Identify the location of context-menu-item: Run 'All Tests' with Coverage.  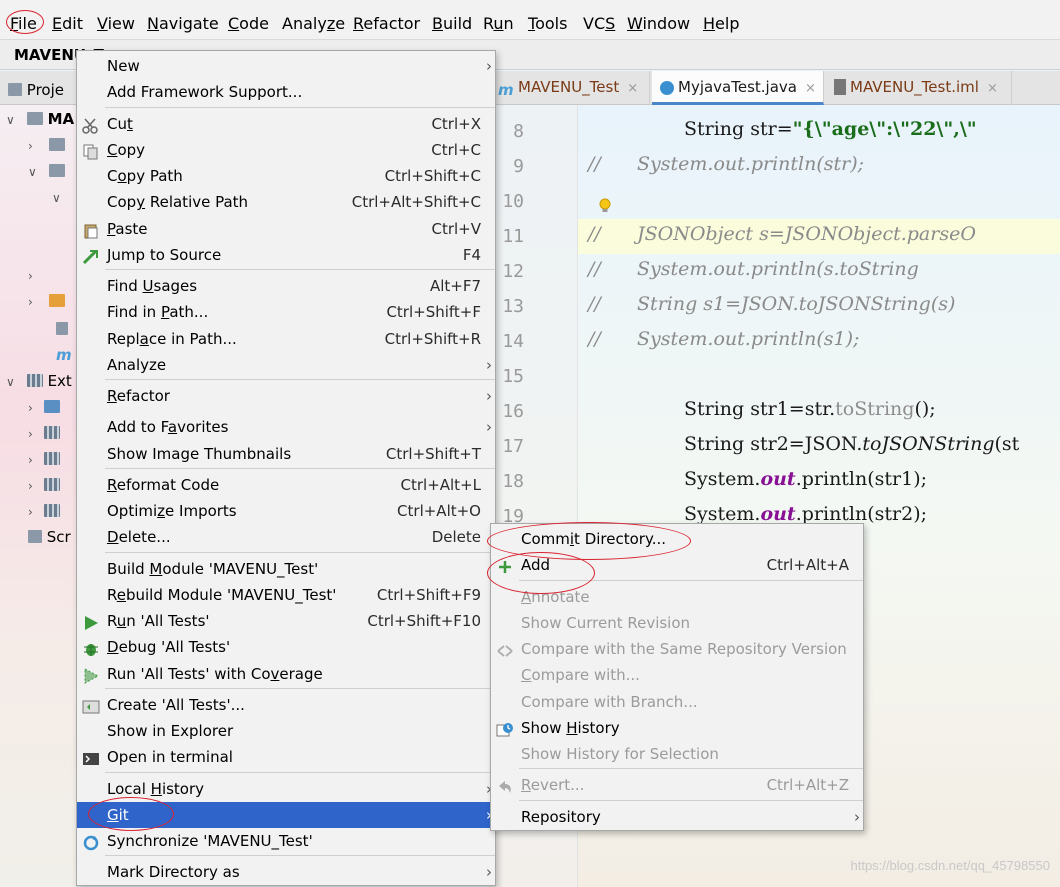
(286, 674).